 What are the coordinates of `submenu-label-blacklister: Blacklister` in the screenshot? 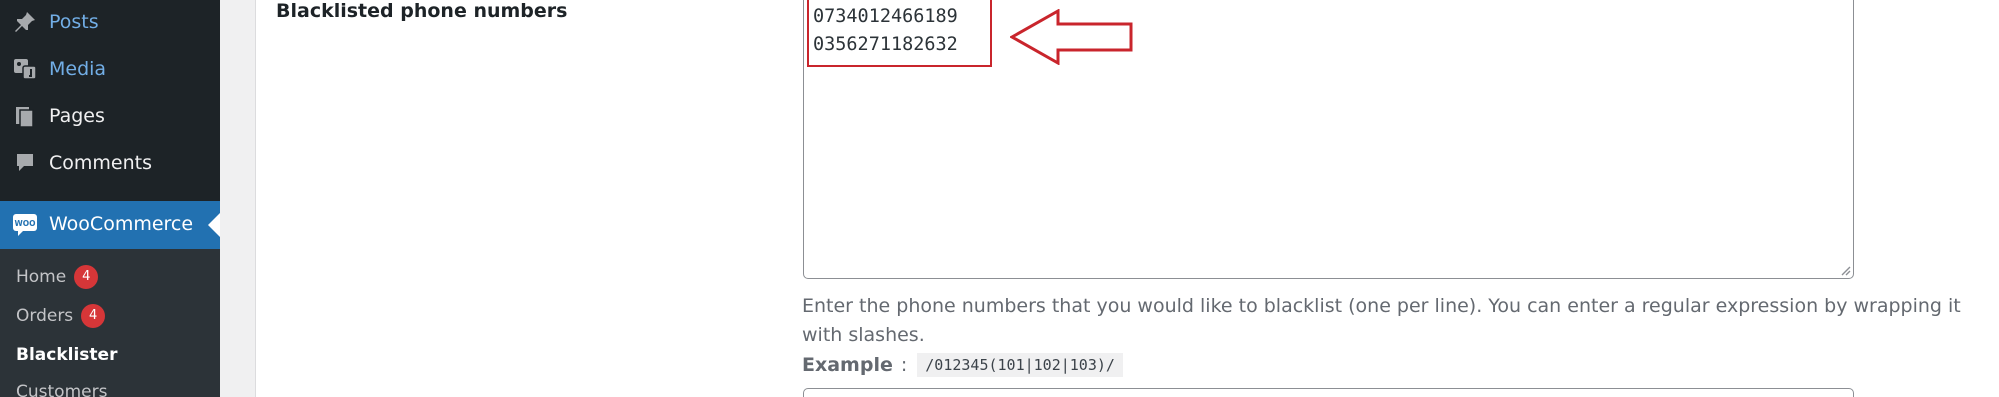 It's located at (67, 355).